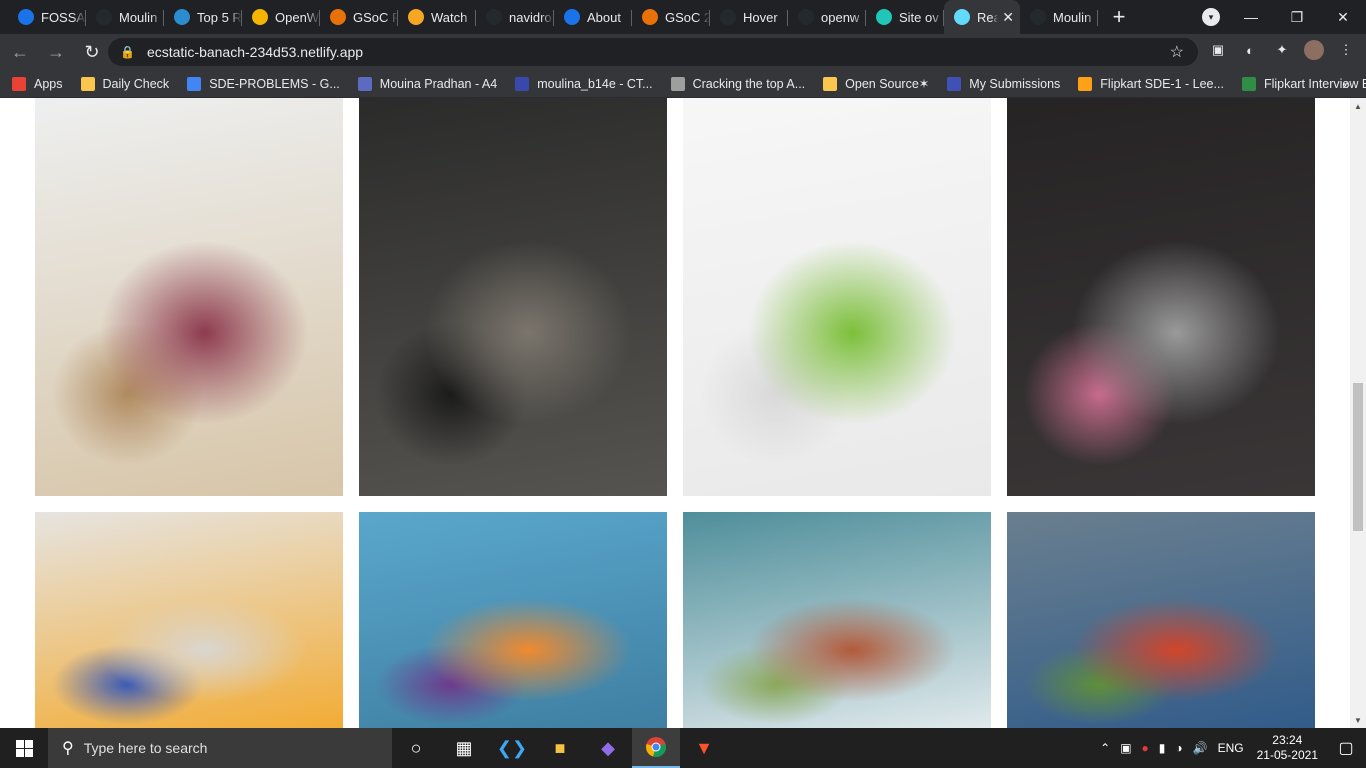  I want to click on bookmark-item: Daily Check, so click(124, 83).